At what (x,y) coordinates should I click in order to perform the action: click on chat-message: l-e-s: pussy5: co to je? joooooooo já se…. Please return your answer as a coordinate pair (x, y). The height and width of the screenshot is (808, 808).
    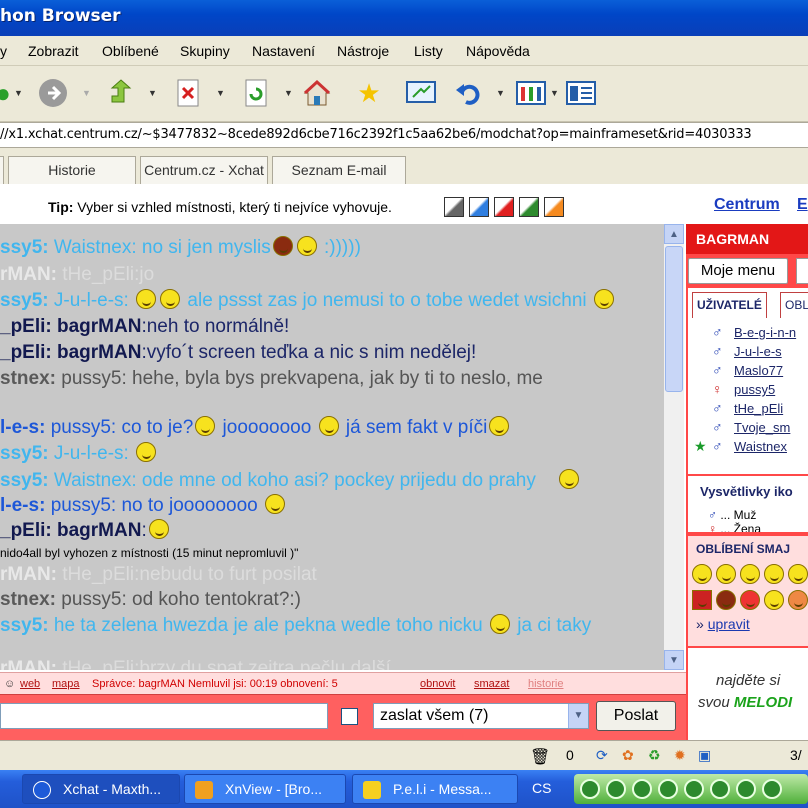
    Looking at the image, I should click on (255, 427).